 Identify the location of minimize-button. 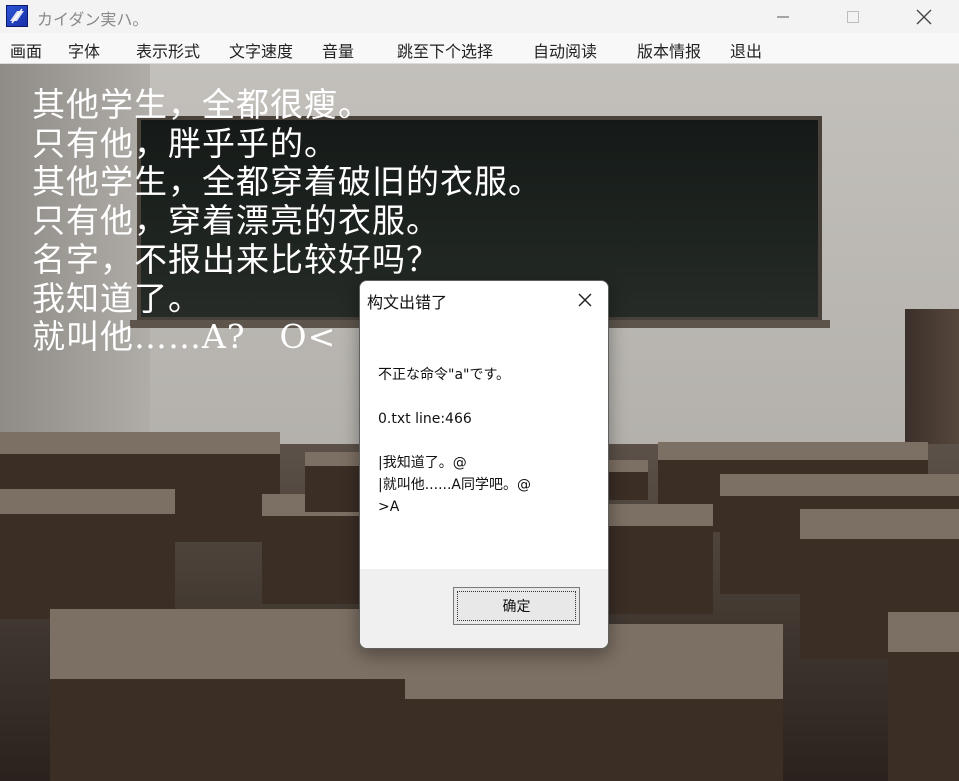
(783, 16).